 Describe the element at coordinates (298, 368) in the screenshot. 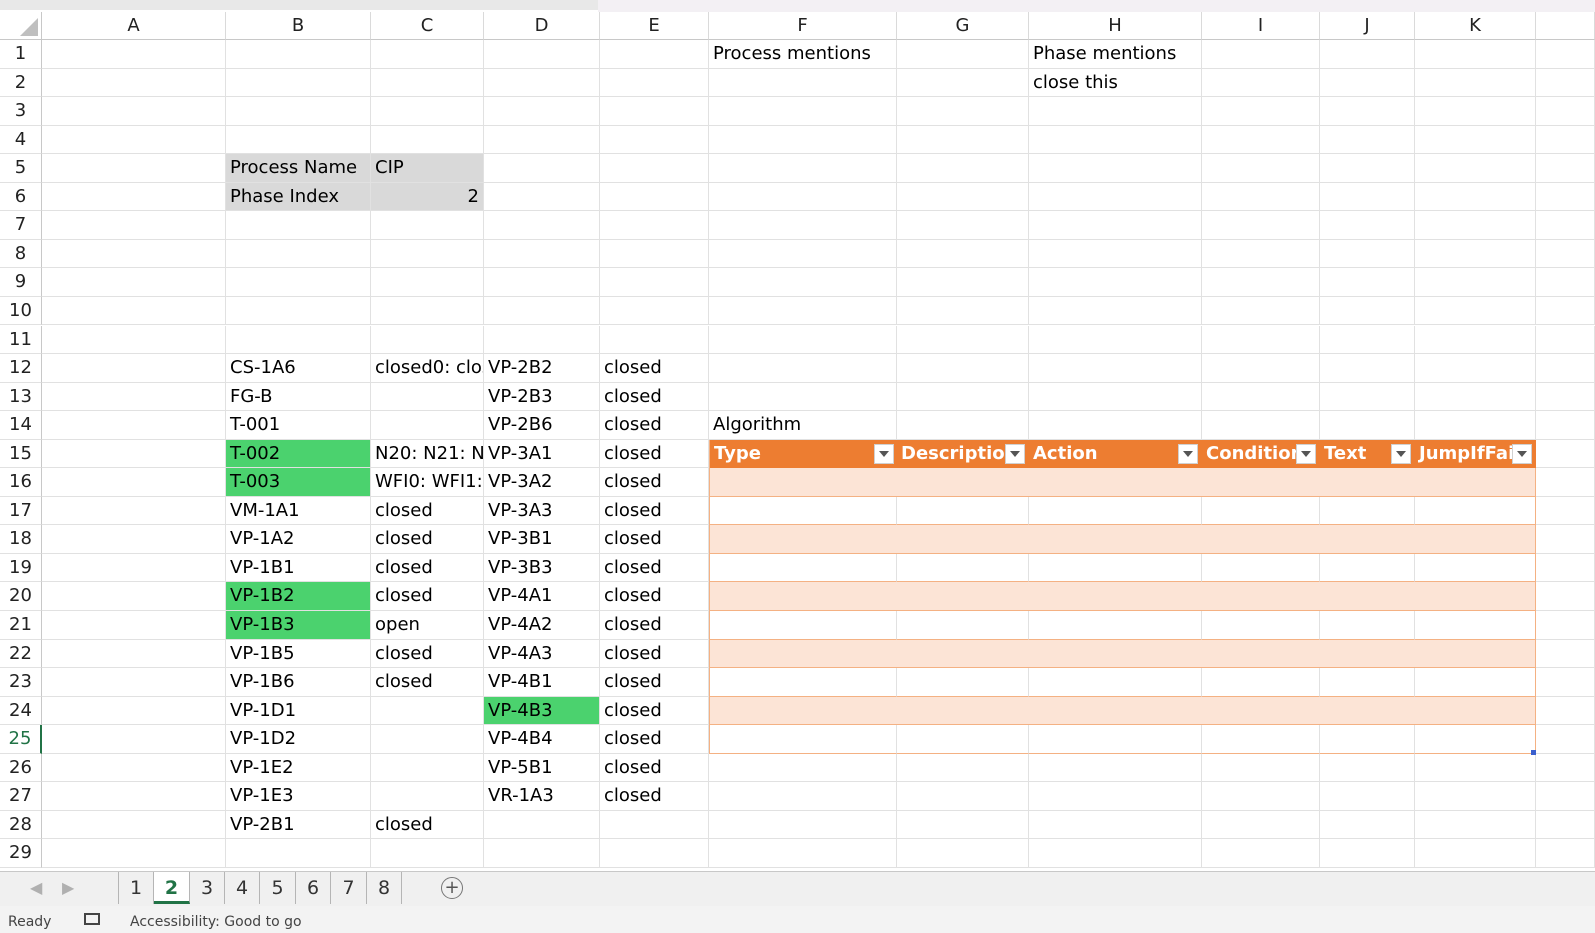

I see `cell-b12: CS-1A6` at that location.